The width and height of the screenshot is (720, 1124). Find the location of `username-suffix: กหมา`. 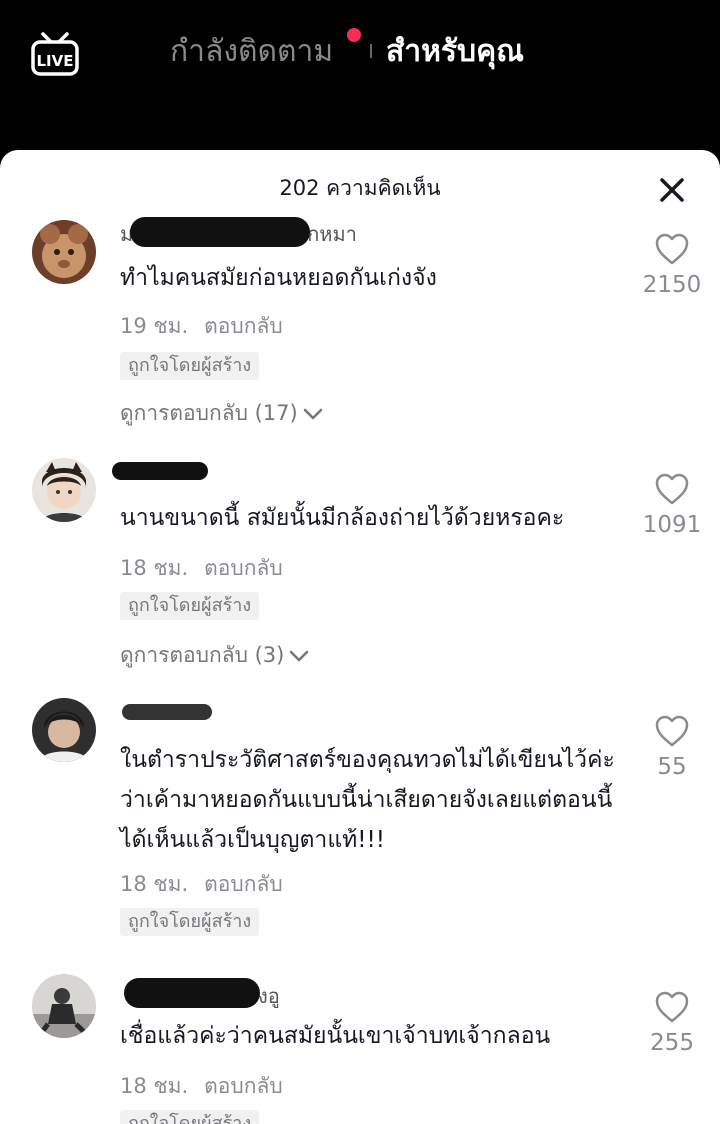

username-suffix: กหมา is located at coordinates (332, 234).